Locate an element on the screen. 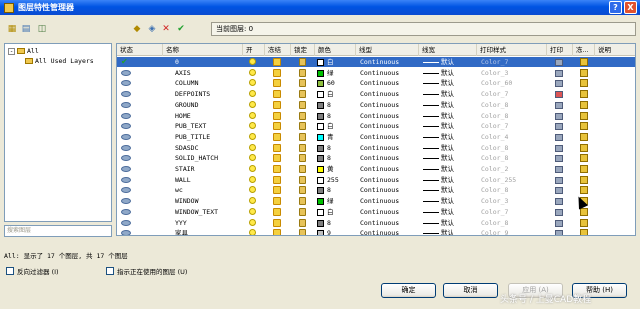  layer-name: SDASDC is located at coordinates (186, 148).